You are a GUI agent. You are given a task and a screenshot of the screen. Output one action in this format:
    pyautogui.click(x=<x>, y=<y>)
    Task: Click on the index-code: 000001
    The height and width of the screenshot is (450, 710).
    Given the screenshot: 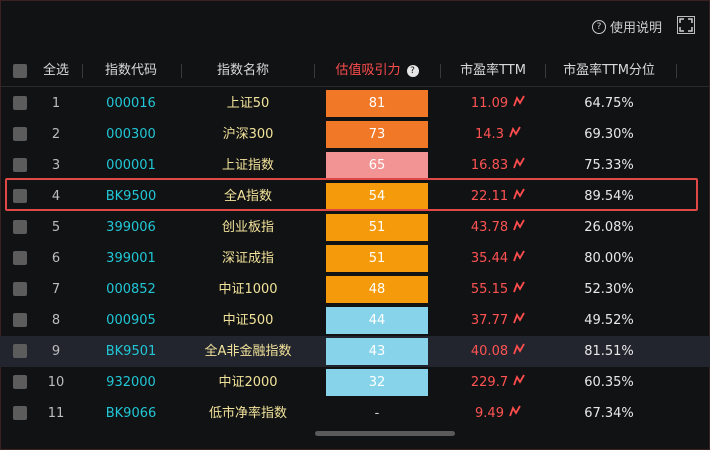 What is the action you would take?
    pyautogui.click(x=131, y=165)
    